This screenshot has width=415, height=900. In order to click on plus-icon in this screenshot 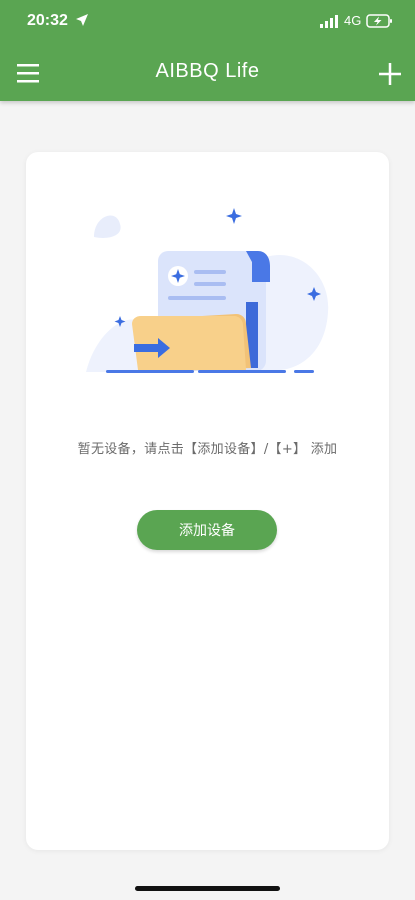, I will do `click(390, 74)`.